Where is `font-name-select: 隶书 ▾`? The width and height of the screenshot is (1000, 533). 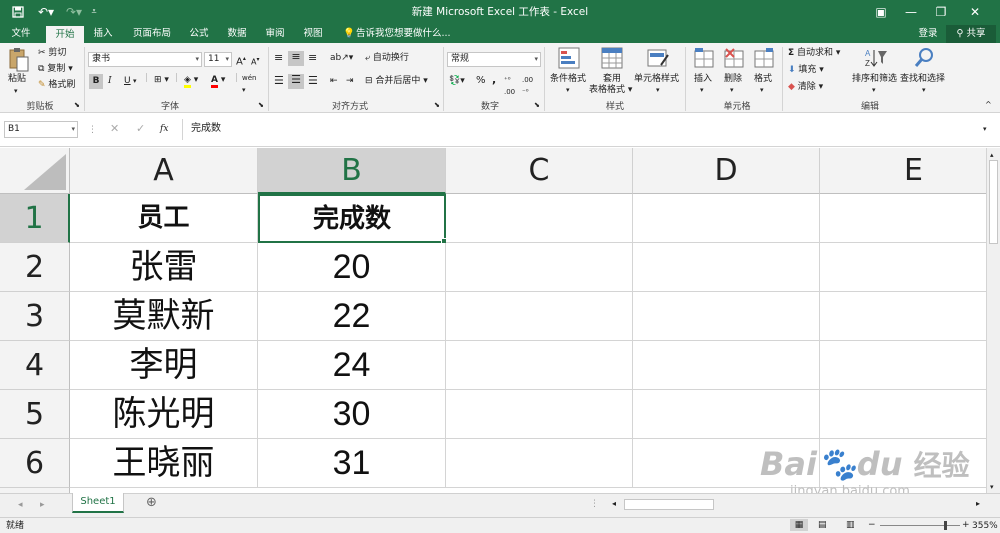
font-name-select: 隶书 ▾ is located at coordinates (145, 59).